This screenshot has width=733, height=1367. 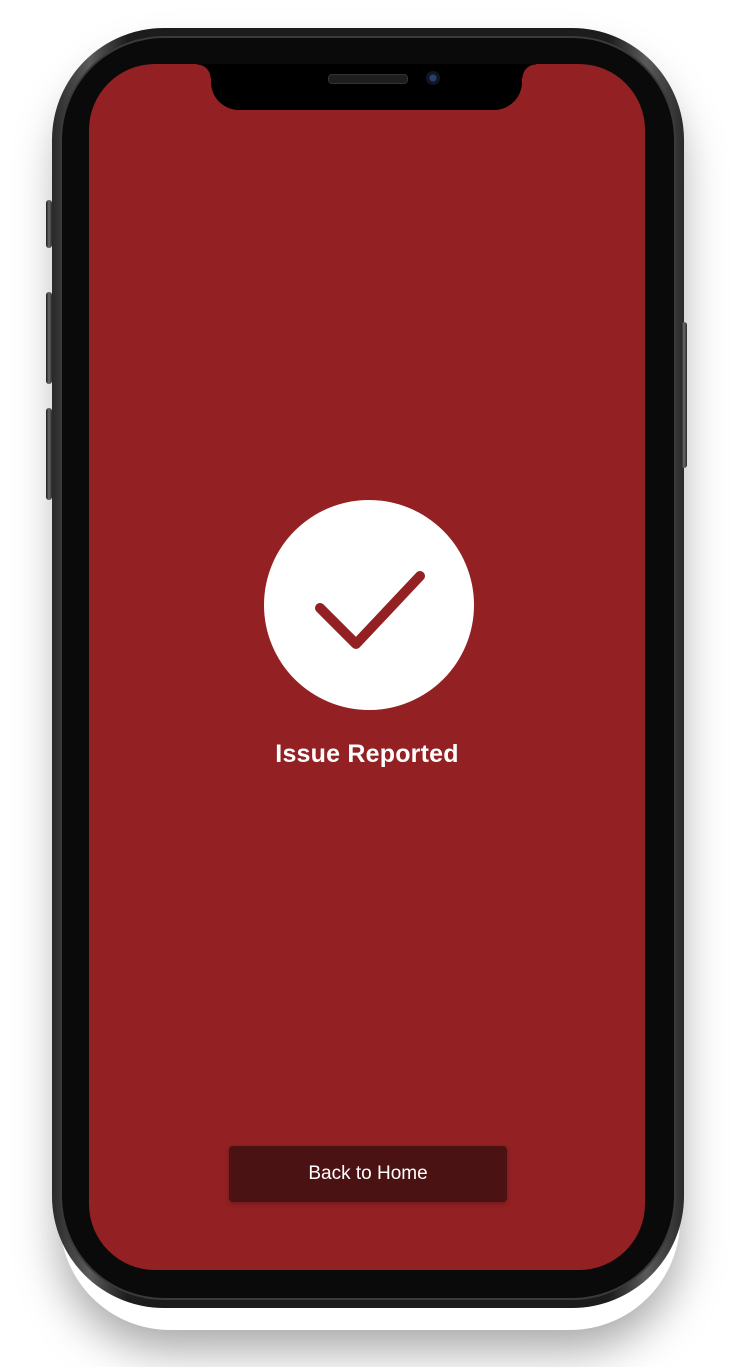 I want to click on mute-switch, so click(x=49, y=224).